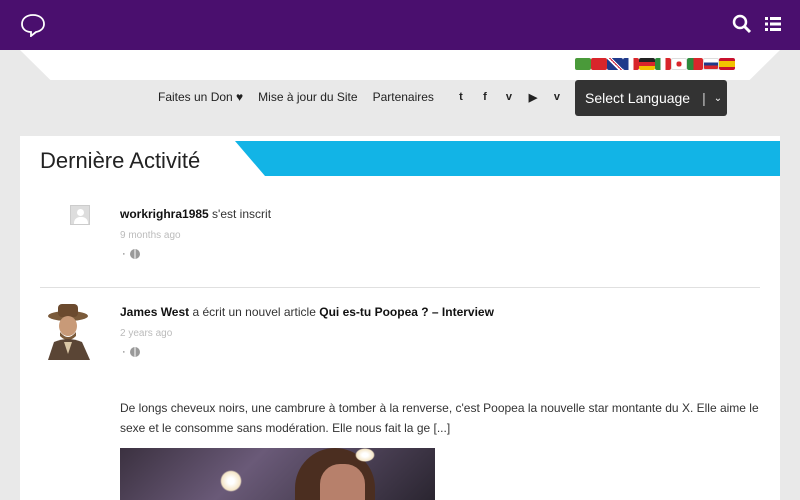 Image resolution: width=800 pixels, height=500 pixels. What do you see at coordinates (599, 64) in the screenshot?
I see `flag-chinese-icon` at bounding box center [599, 64].